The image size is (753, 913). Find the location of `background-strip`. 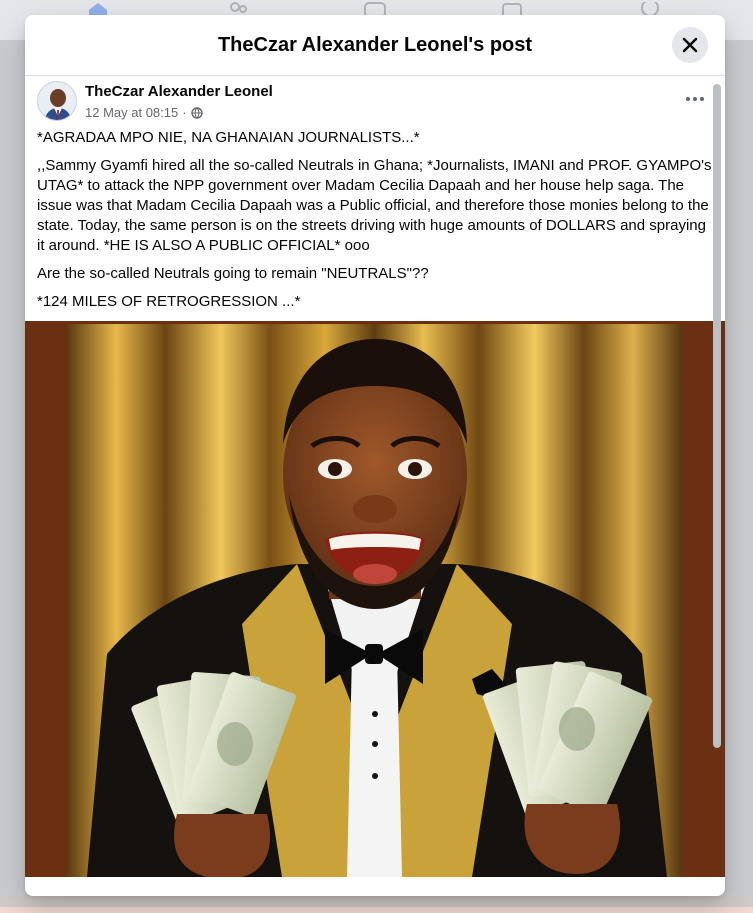

background-strip is located at coordinates (376, 910).